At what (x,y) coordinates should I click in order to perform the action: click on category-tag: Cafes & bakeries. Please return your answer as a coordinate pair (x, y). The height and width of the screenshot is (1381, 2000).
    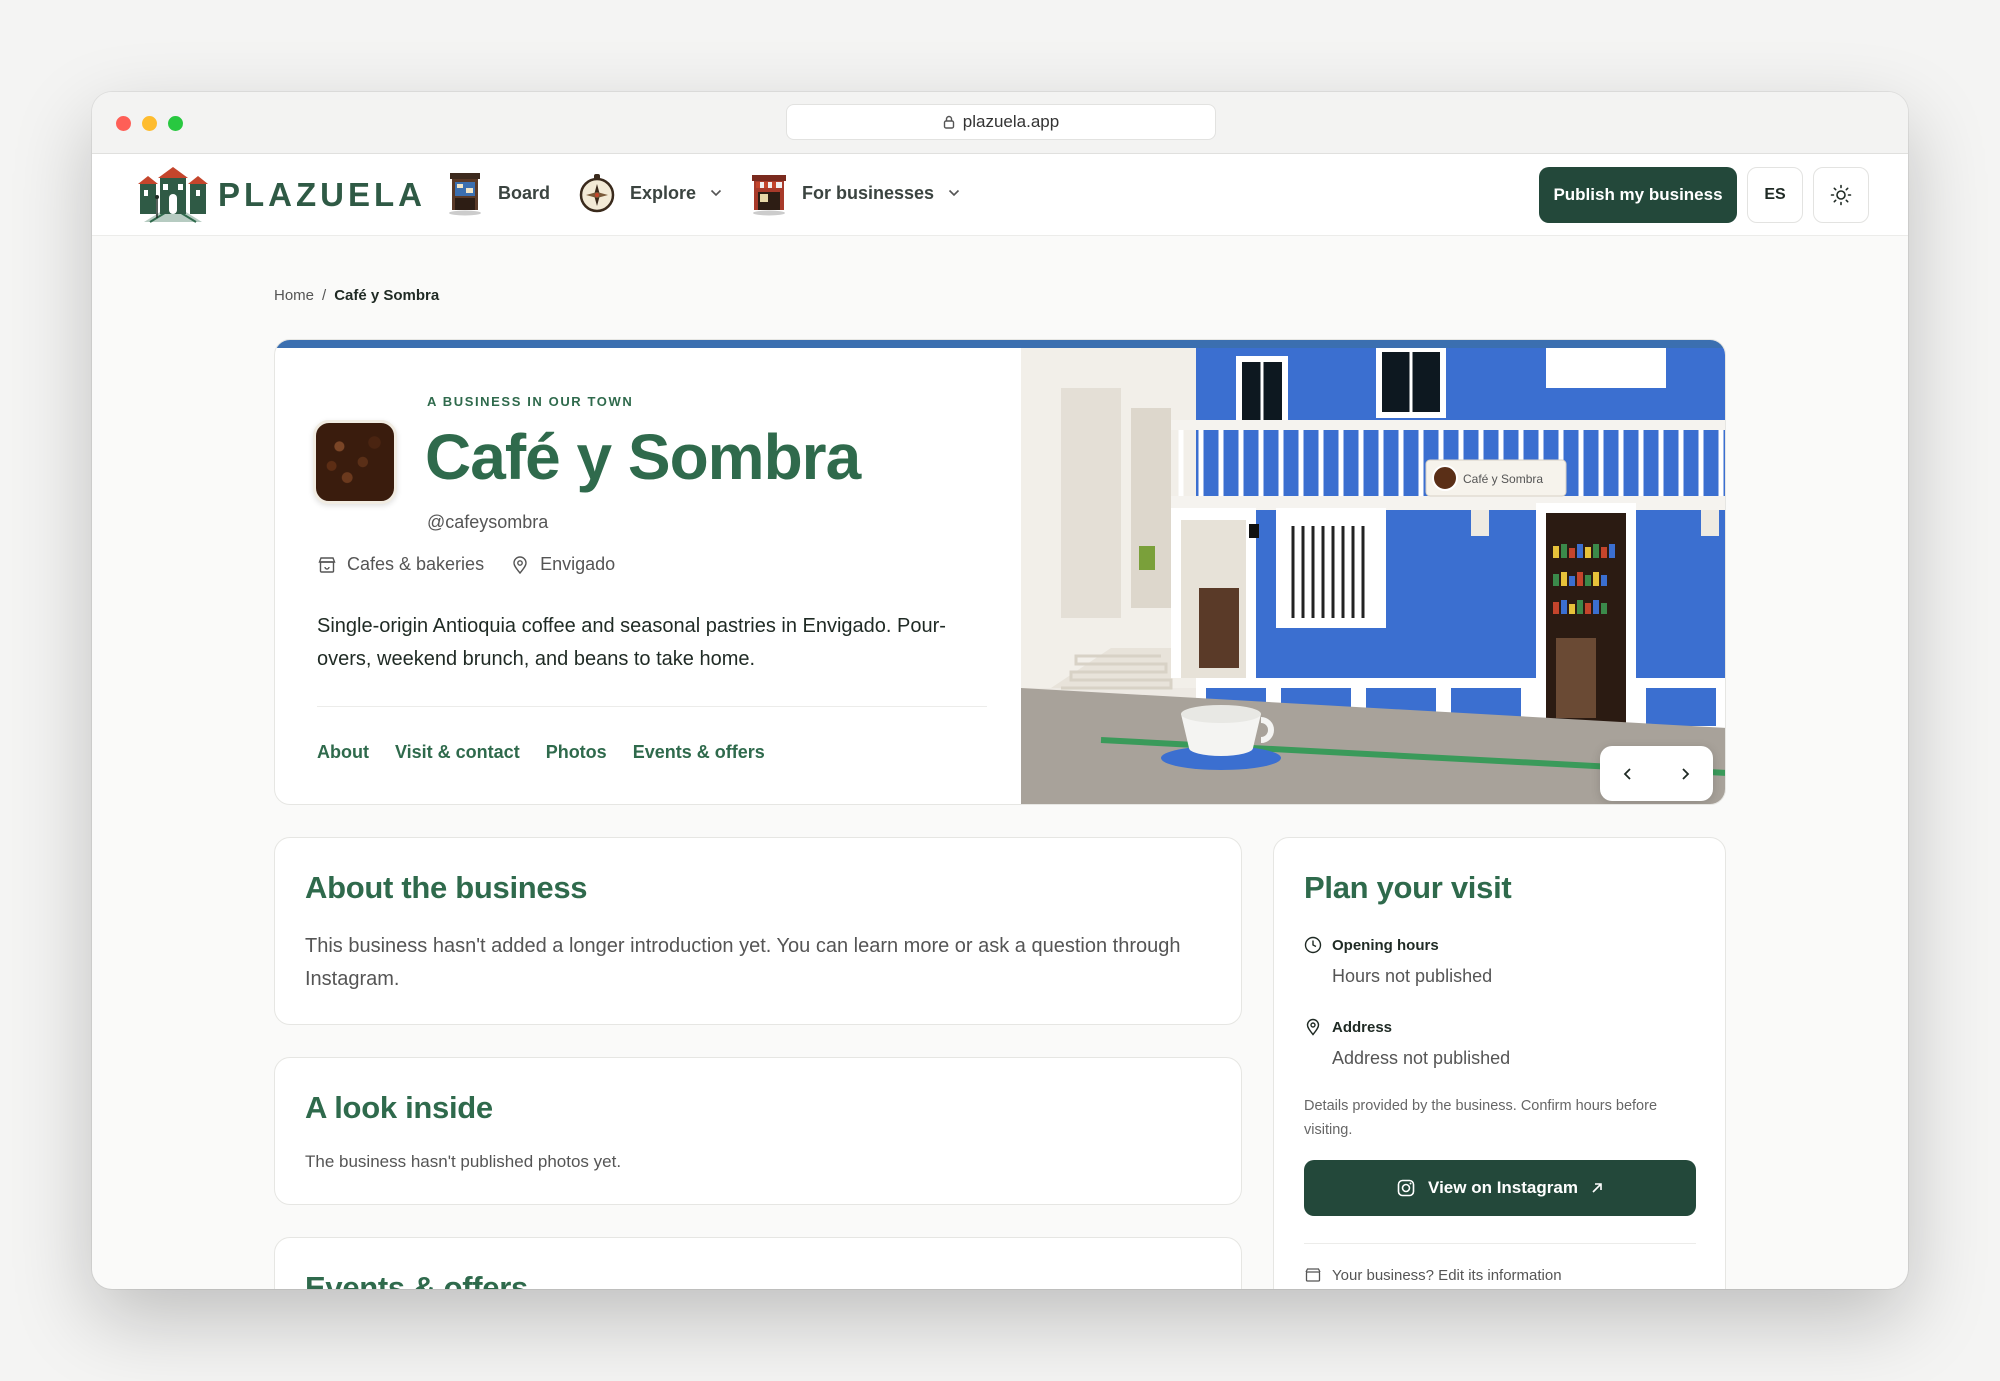
    Looking at the image, I should click on (400, 564).